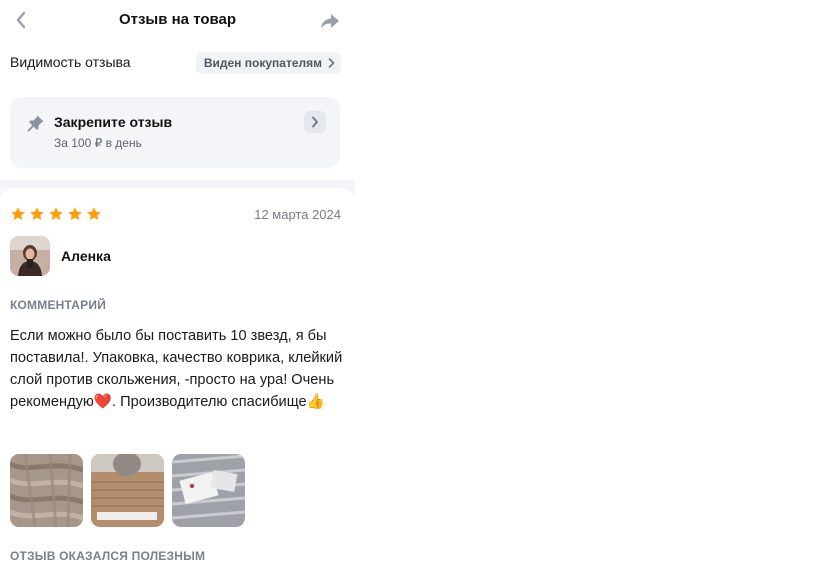 The image size is (819, 570). I want to click on pin-title: Закрепите отзыв, so click(113, 122).